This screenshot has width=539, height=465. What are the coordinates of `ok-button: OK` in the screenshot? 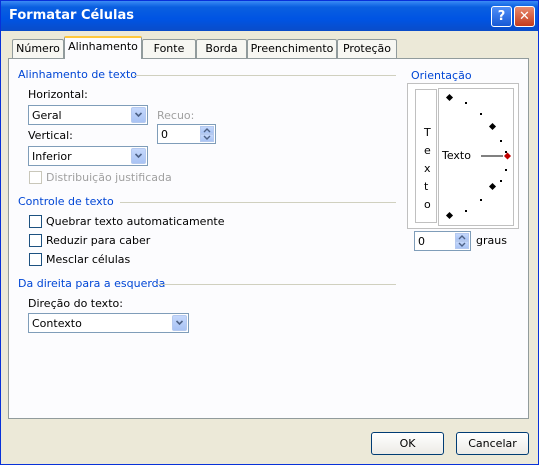 It's located at (407, 443).